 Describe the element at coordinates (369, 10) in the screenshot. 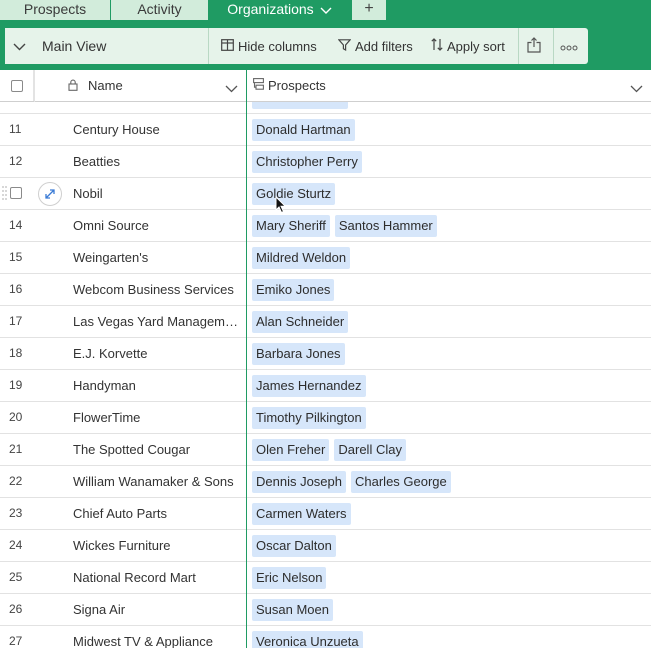

I see `add-tab-button: +` at that location.